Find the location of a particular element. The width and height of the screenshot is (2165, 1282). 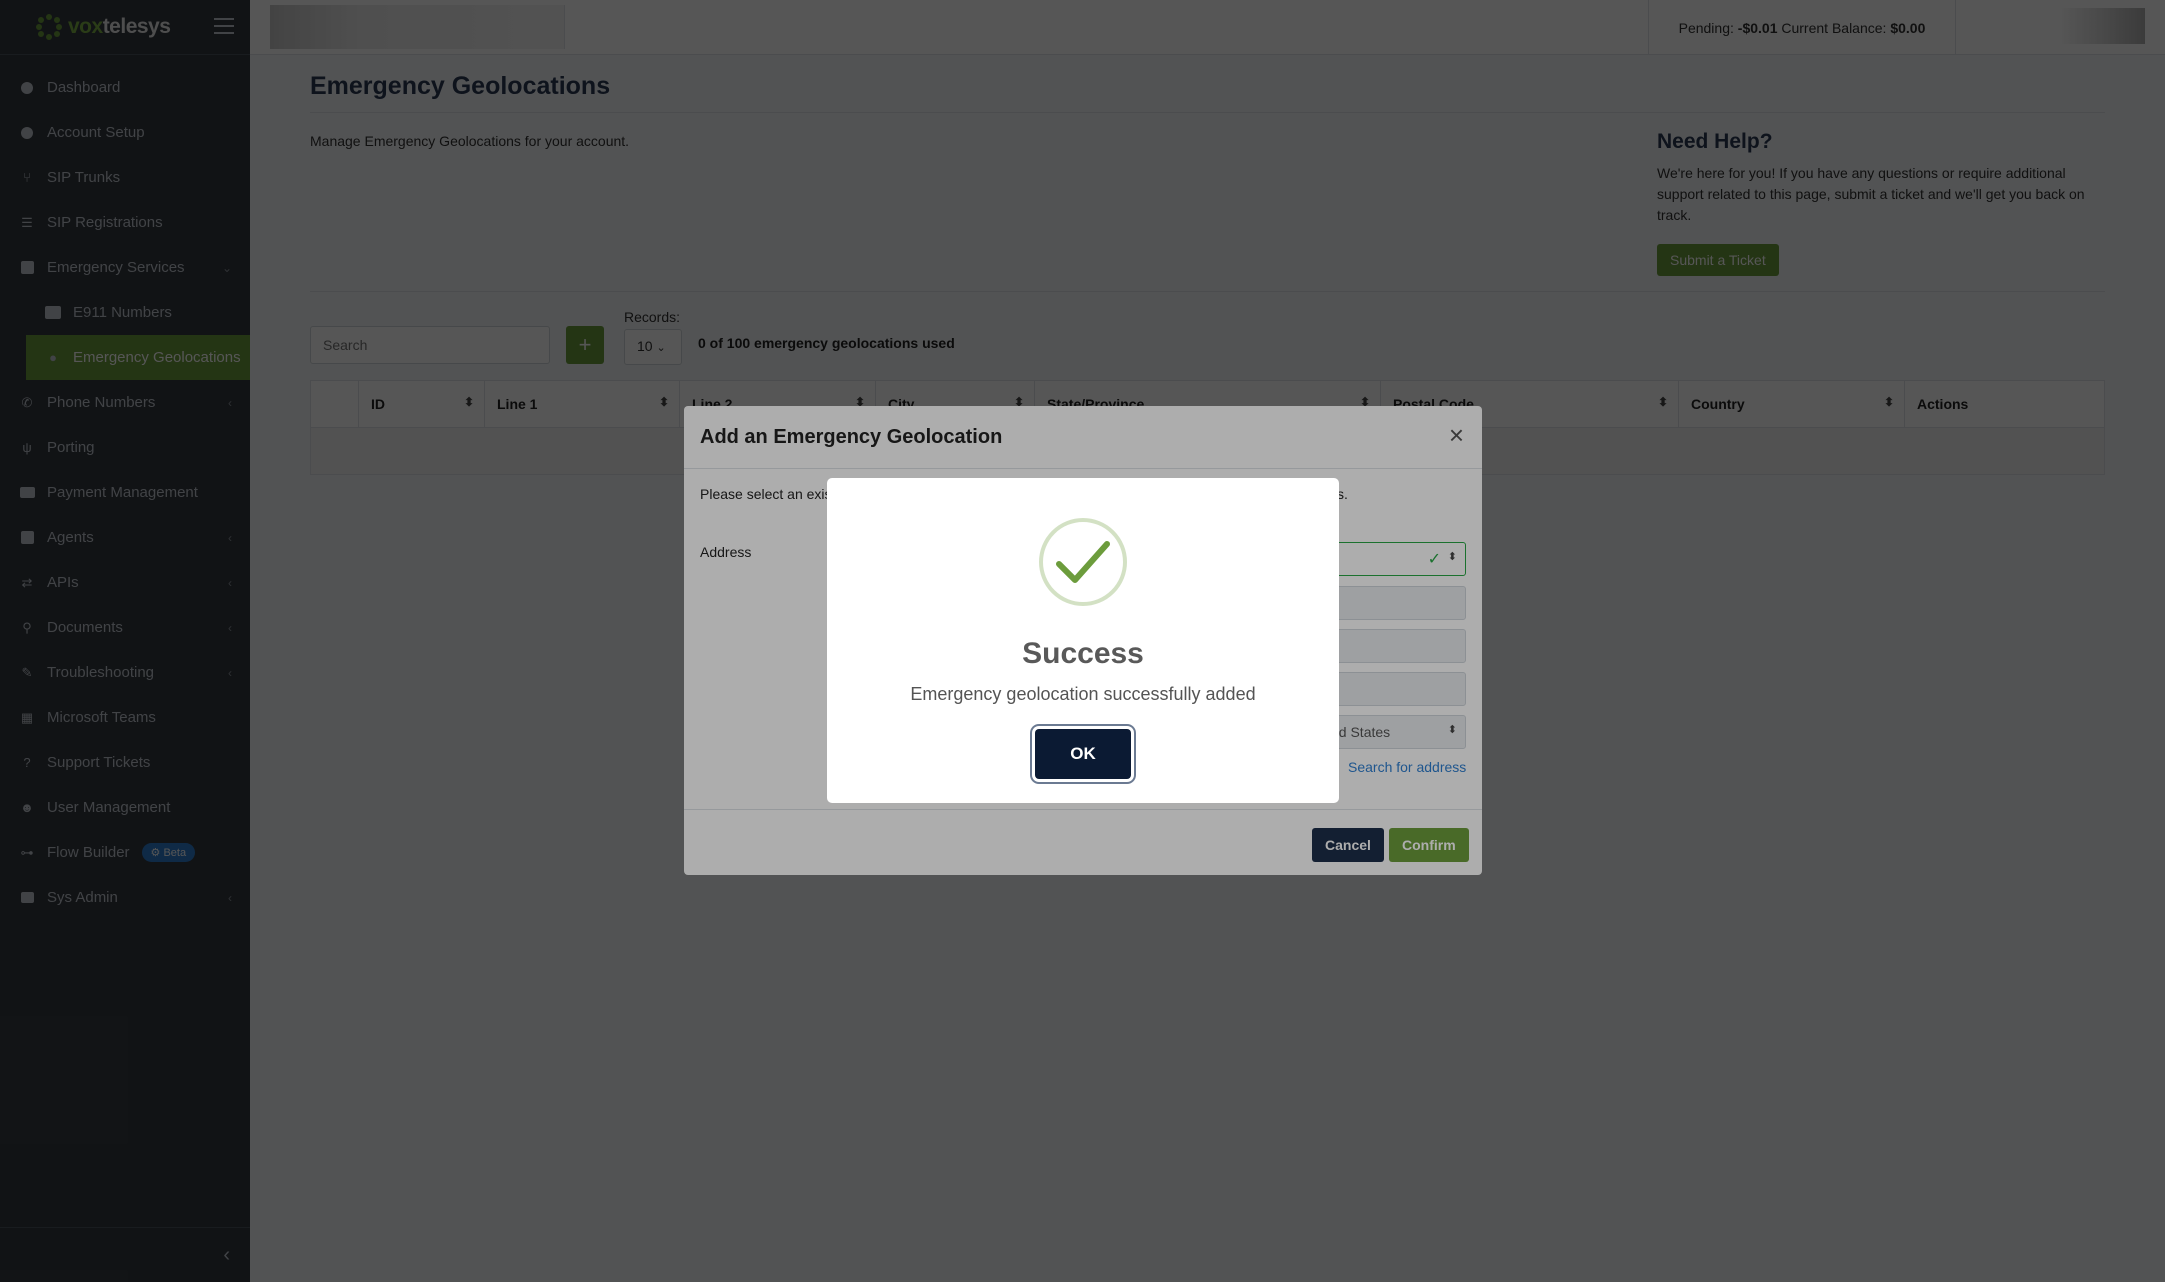

success-check-icon is located at coordinates (1083, 562).